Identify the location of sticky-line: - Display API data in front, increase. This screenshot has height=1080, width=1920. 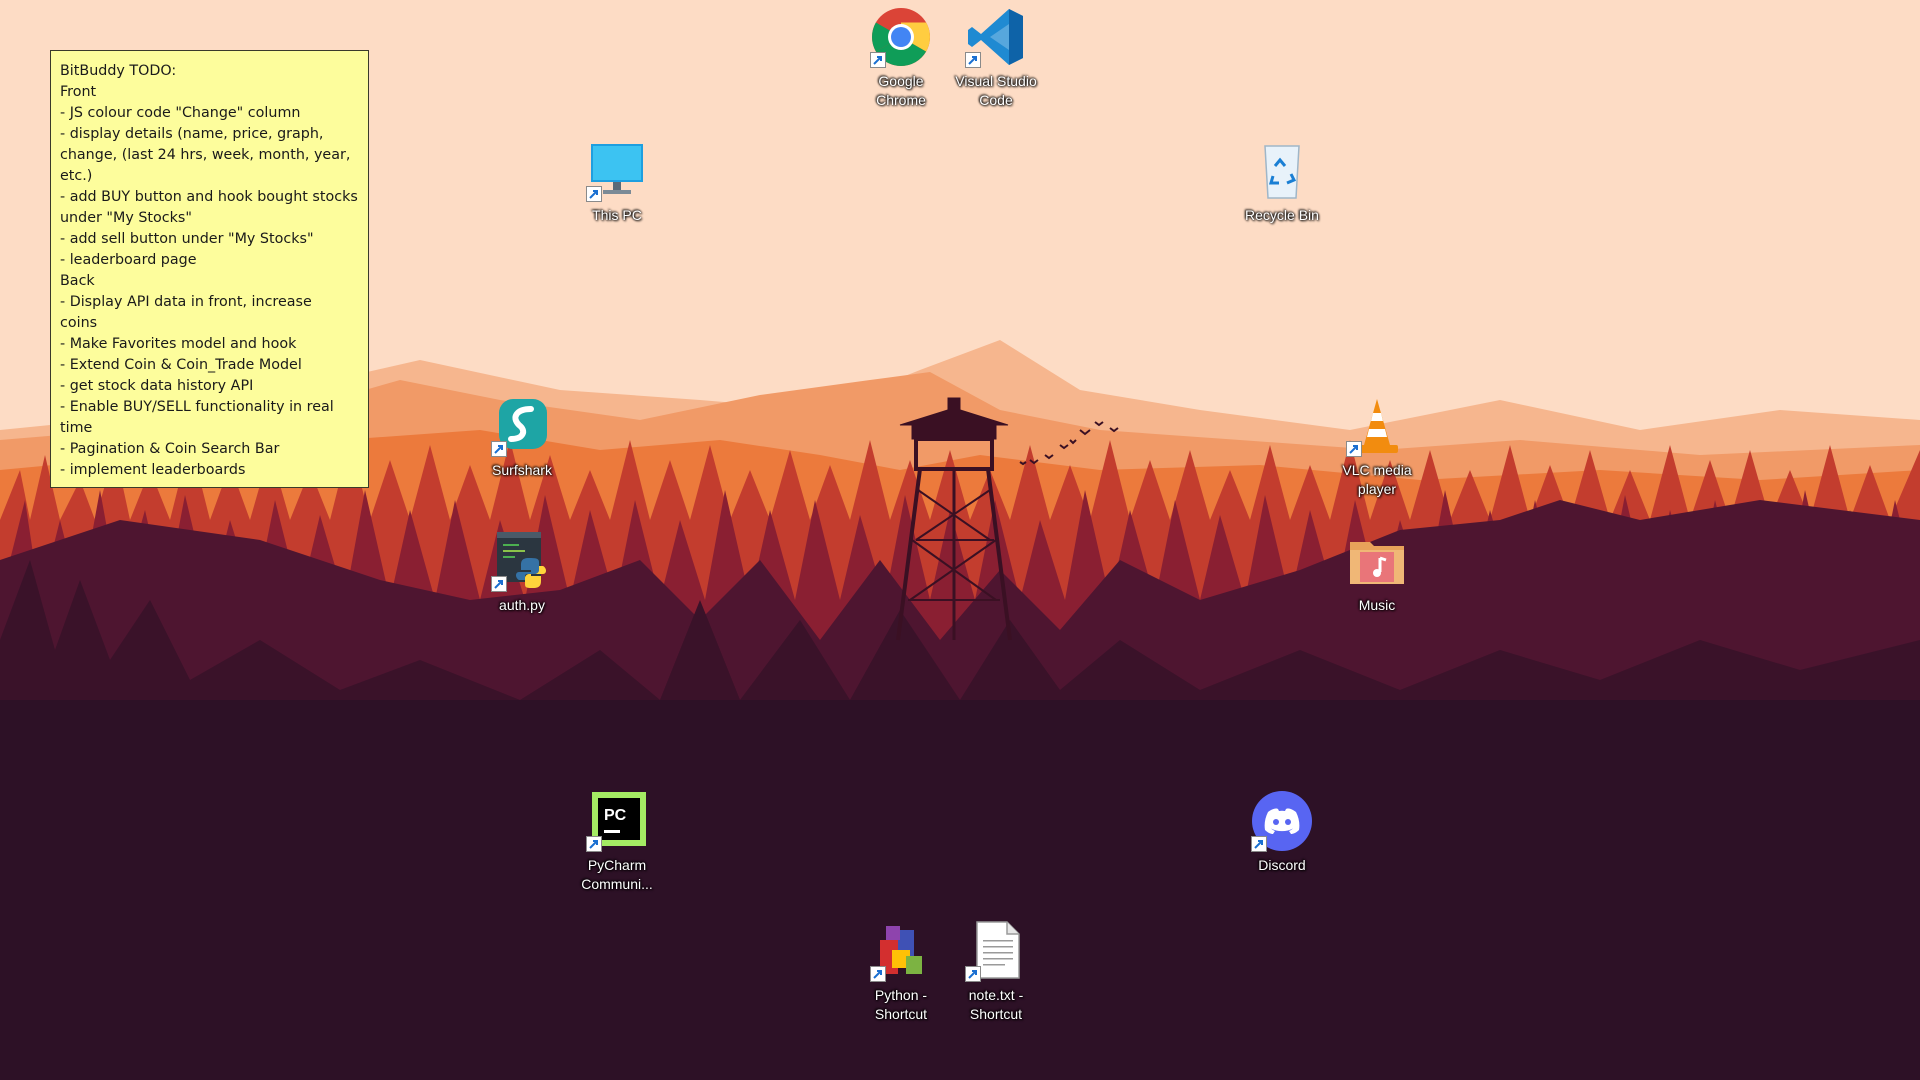
(186, 302).